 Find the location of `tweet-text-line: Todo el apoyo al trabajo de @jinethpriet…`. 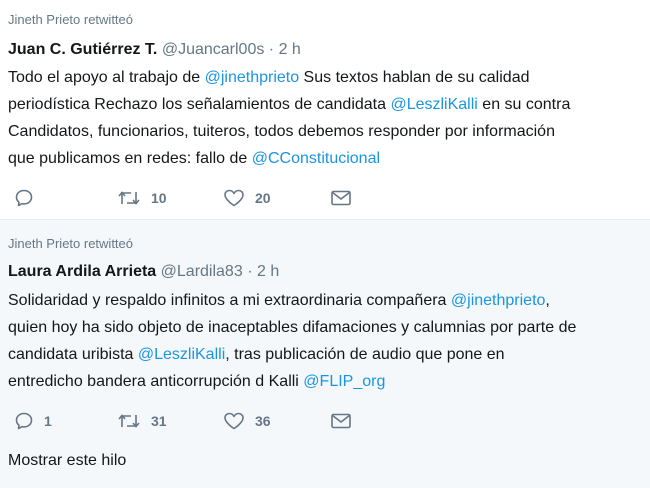

tweet-text-line: Todo el apoyo al trabajo de @jinethpriet… is located at coordinates (329, 77).